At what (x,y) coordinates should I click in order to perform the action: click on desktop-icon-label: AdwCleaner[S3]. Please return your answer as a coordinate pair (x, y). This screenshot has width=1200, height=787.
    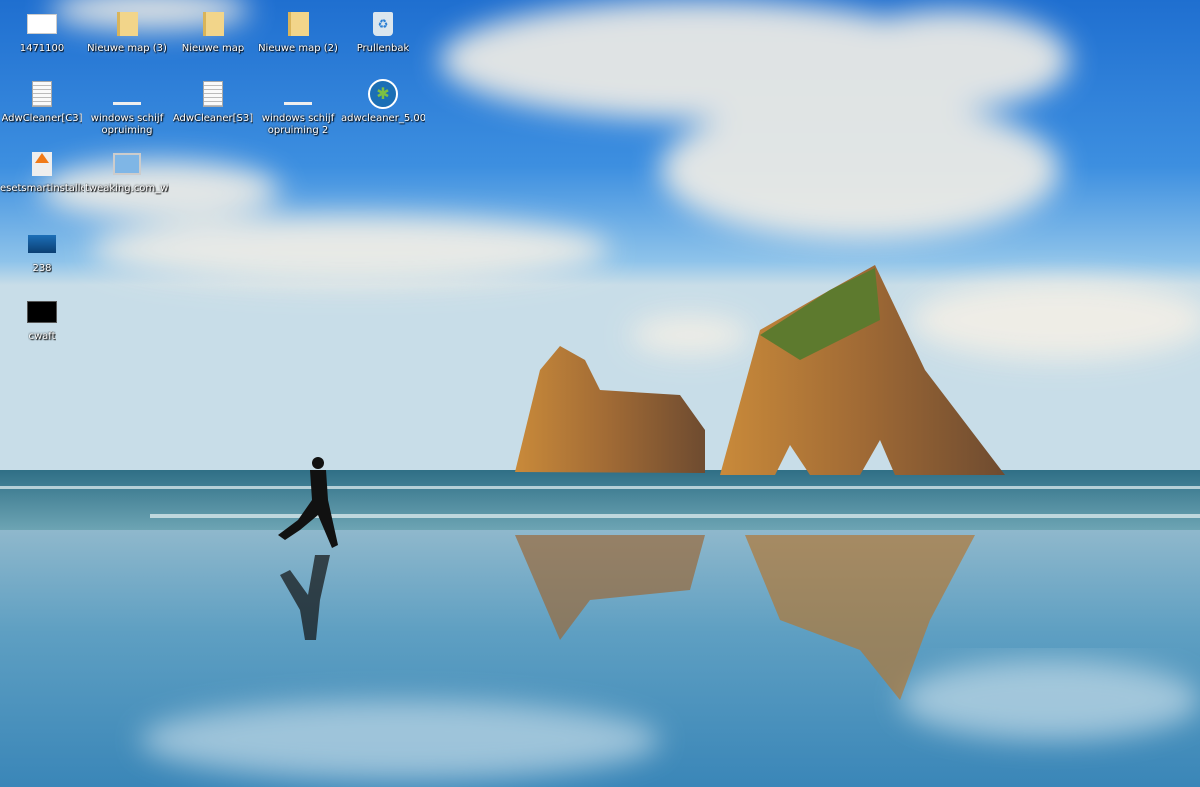
    Looking at the image, I should click on (213, 118).